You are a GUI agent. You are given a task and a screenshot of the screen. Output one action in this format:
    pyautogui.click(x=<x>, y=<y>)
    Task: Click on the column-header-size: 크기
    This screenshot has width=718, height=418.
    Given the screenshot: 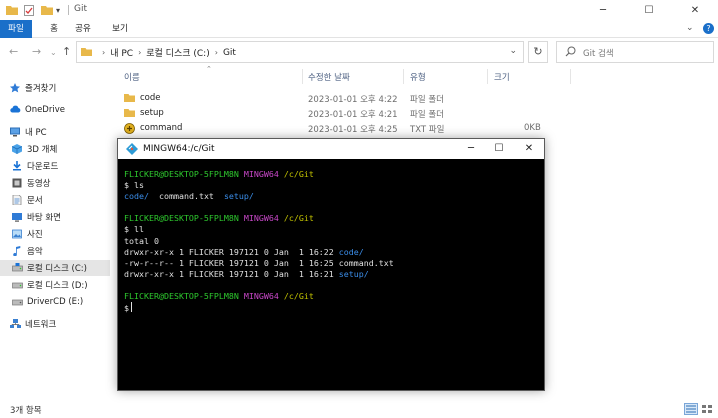 What is the action you would take?
    pyautogui.click(x=502, y=77)
    